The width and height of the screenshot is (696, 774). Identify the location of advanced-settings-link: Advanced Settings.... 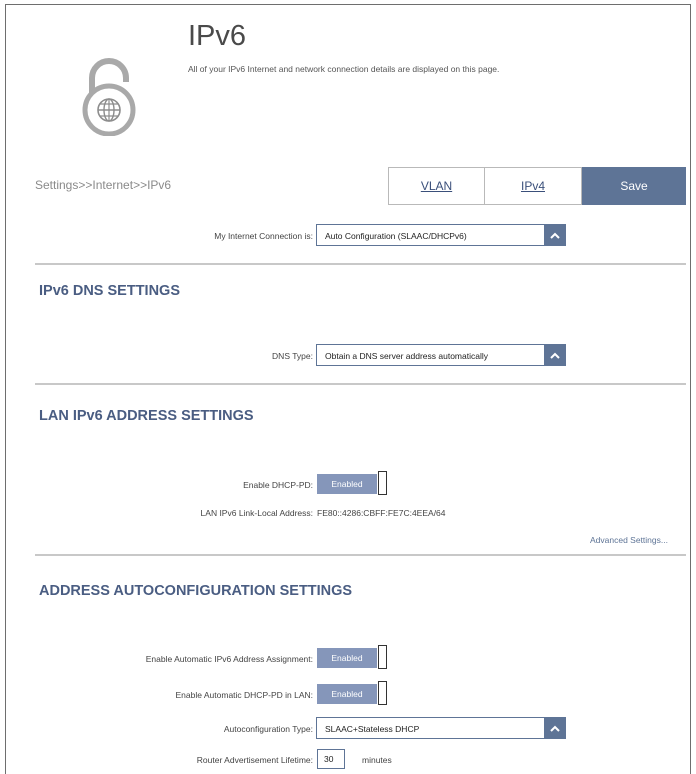
(629, 540).